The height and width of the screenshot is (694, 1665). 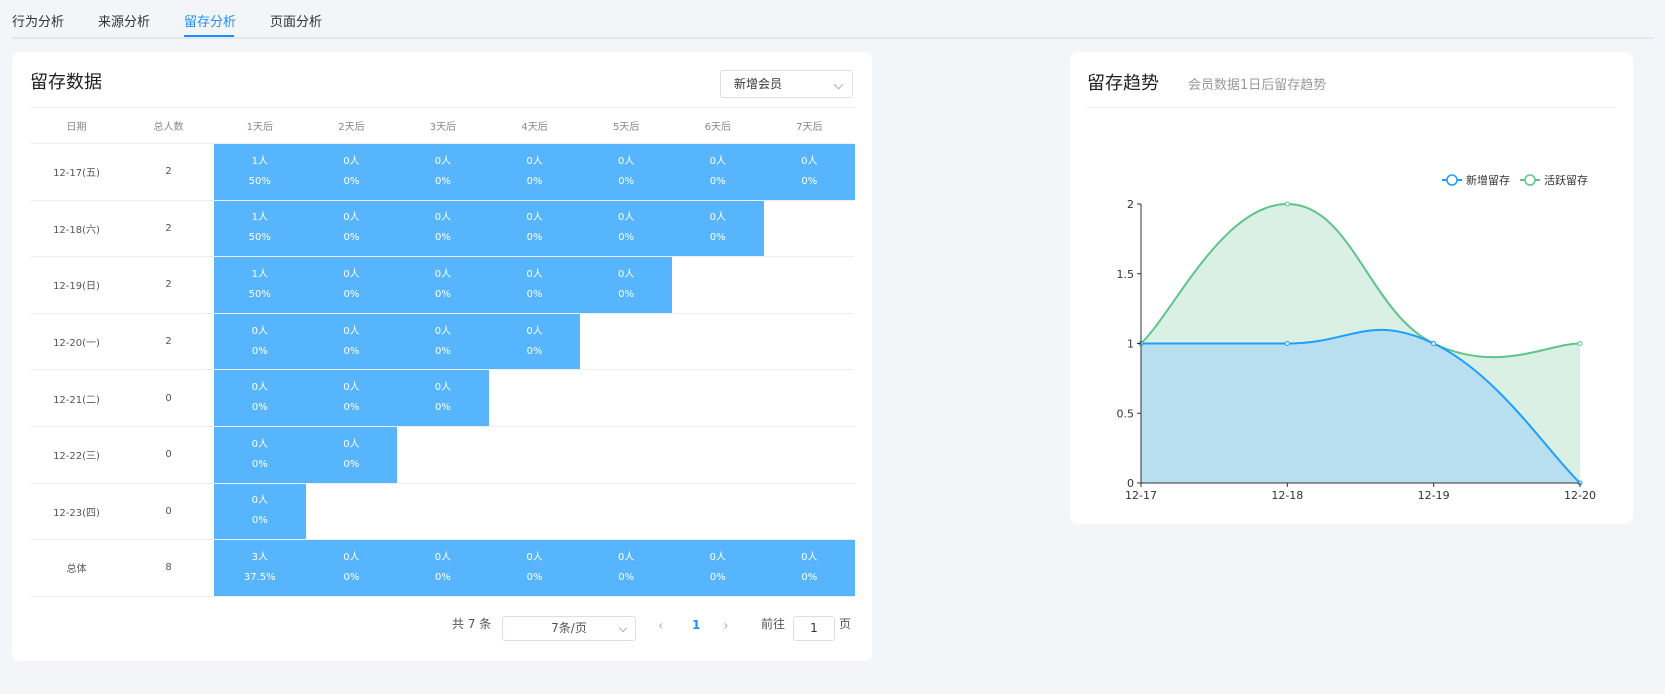 What do you see at coordinates (661, 626) in the screenshot?
I see `prev-page-icon: ‹` at bounding box center [661, 626].